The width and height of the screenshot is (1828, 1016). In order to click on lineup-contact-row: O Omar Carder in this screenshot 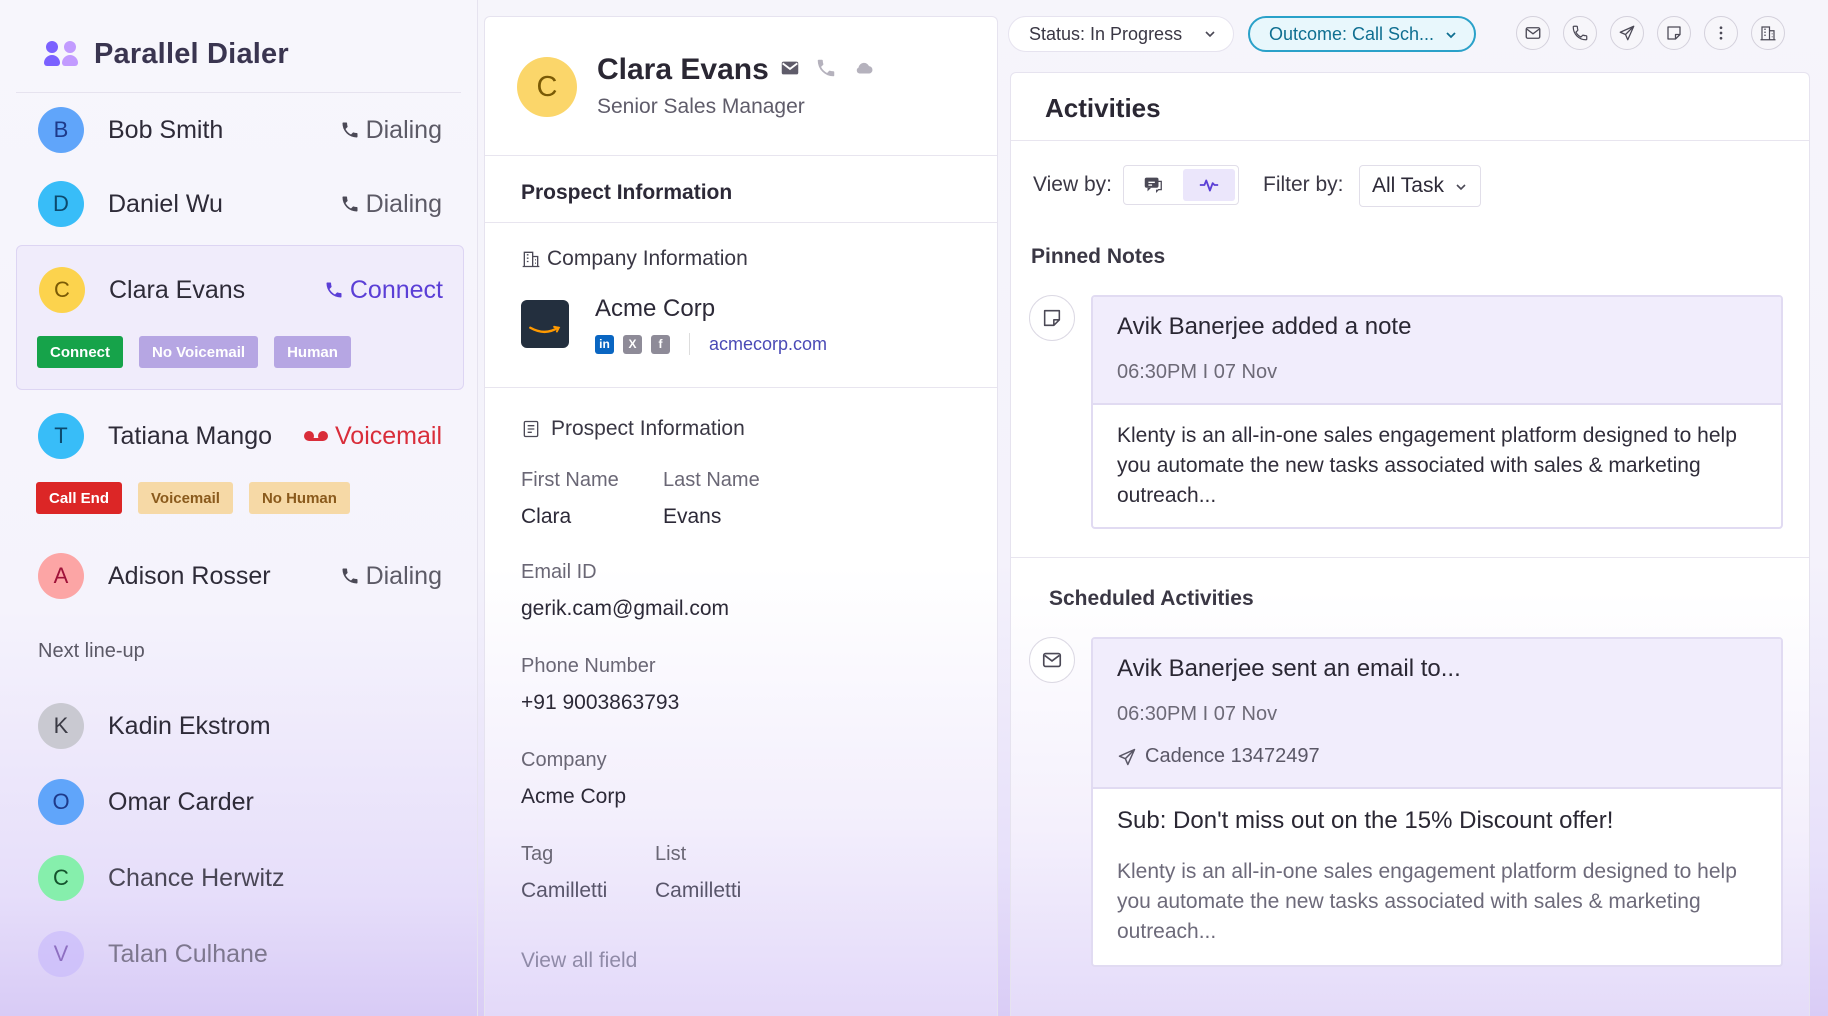, I will do `click(240, 802)`.